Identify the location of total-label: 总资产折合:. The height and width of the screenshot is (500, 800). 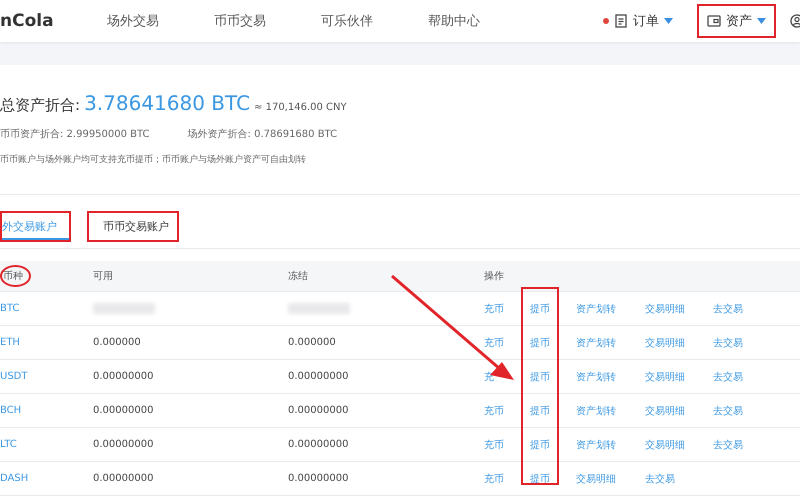
(40, 105).